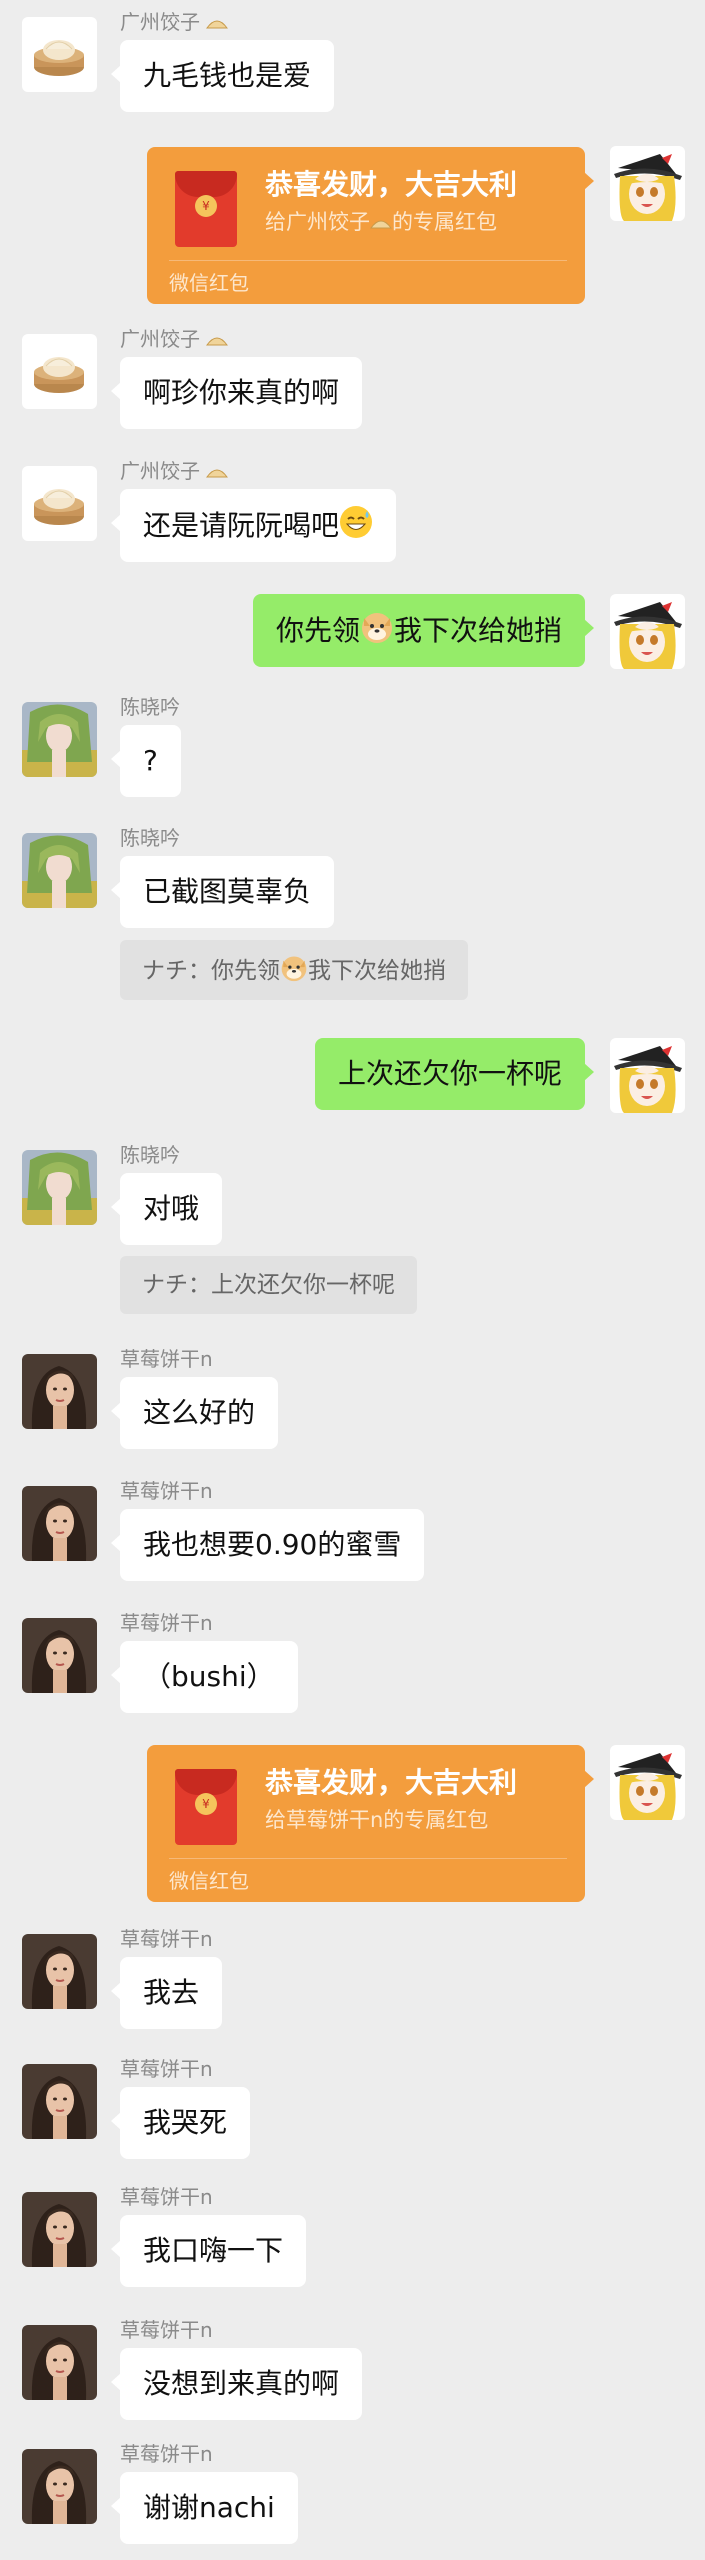 The width and height of the screenshot is (705, 2560). What do you see at coordinates (204, 1677) in the screenshot?
I see `message-bubble: （bushi）` at bounding box center [204, 1677].